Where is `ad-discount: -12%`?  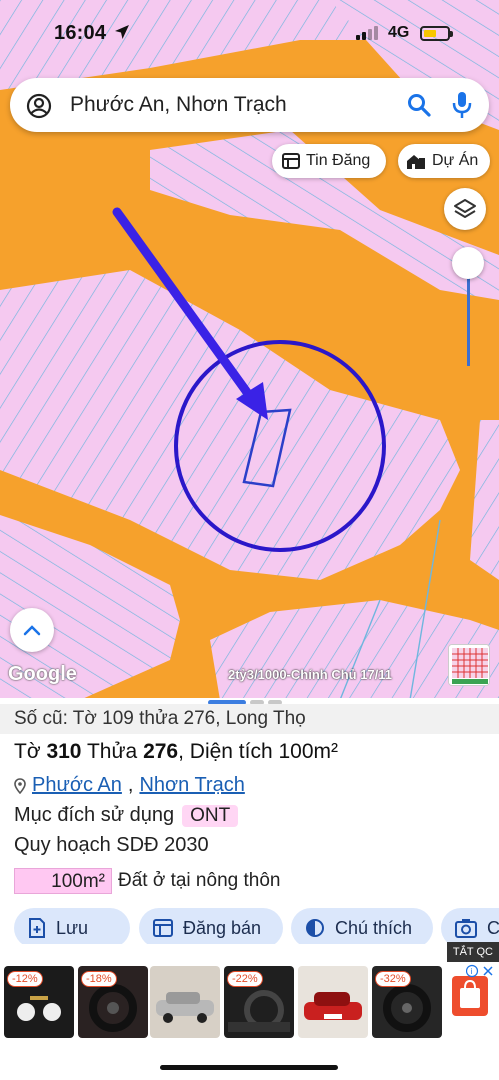
ad-discount: -12% is located at coordinates (25, 979).